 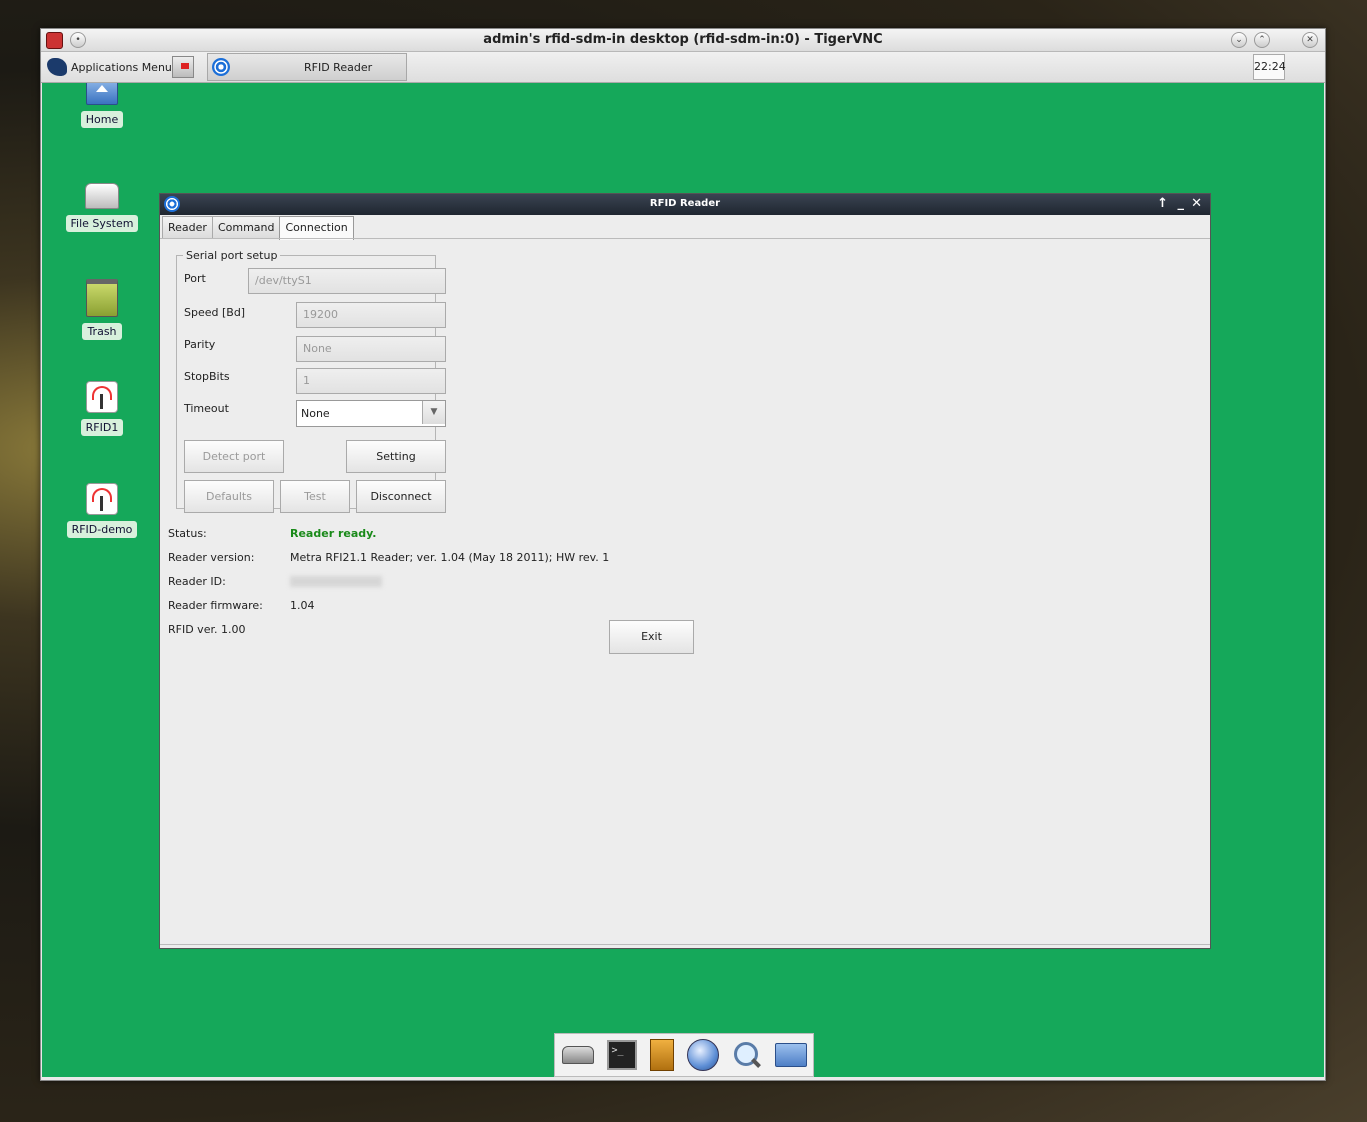 What do you see at coordinates (433, 412) in the screenshot?
I see `chevron-down-icon: ▼` at bounding box center [433, 412].